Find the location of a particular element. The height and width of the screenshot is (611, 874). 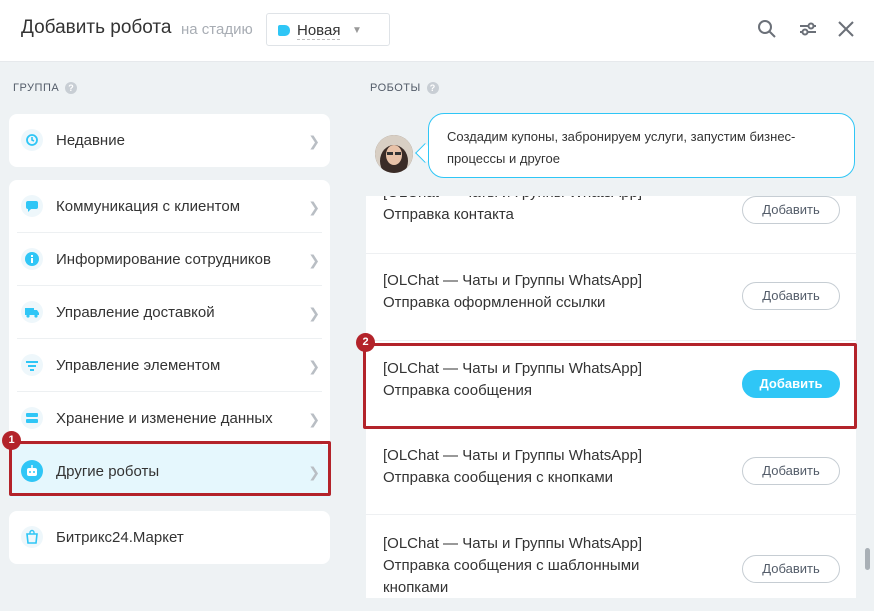

annotation-badge-1: 1 is located at coordinates (11, 440).